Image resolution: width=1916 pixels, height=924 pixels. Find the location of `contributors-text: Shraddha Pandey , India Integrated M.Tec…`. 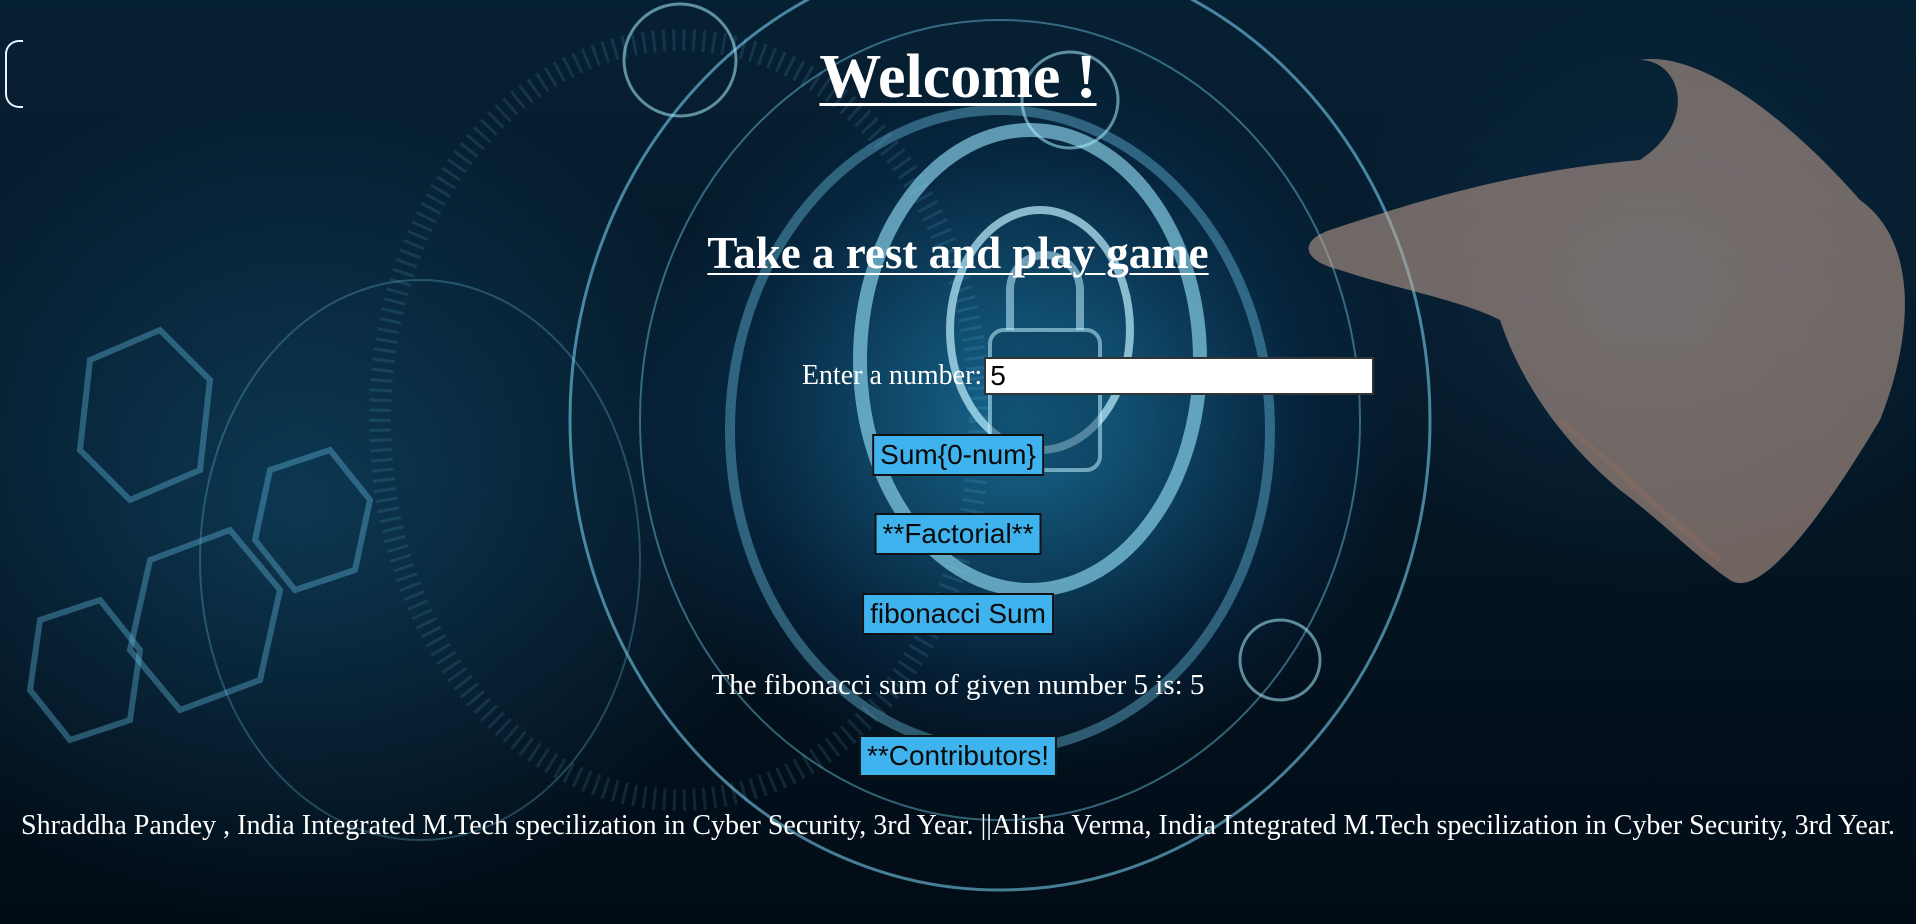

contributors-text: Shraddha Pandey , India Integrated M.Tec… is located at coordinates (958, 825).